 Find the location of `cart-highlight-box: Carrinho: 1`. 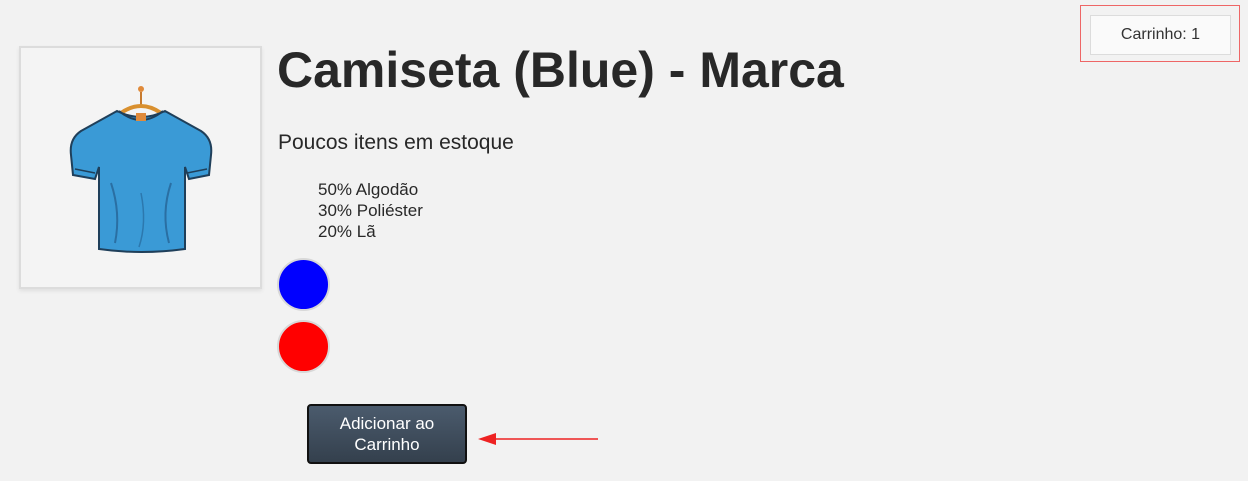

cart-highlight-box: Carrinho: 1 is located at coordinates (1160, 33).